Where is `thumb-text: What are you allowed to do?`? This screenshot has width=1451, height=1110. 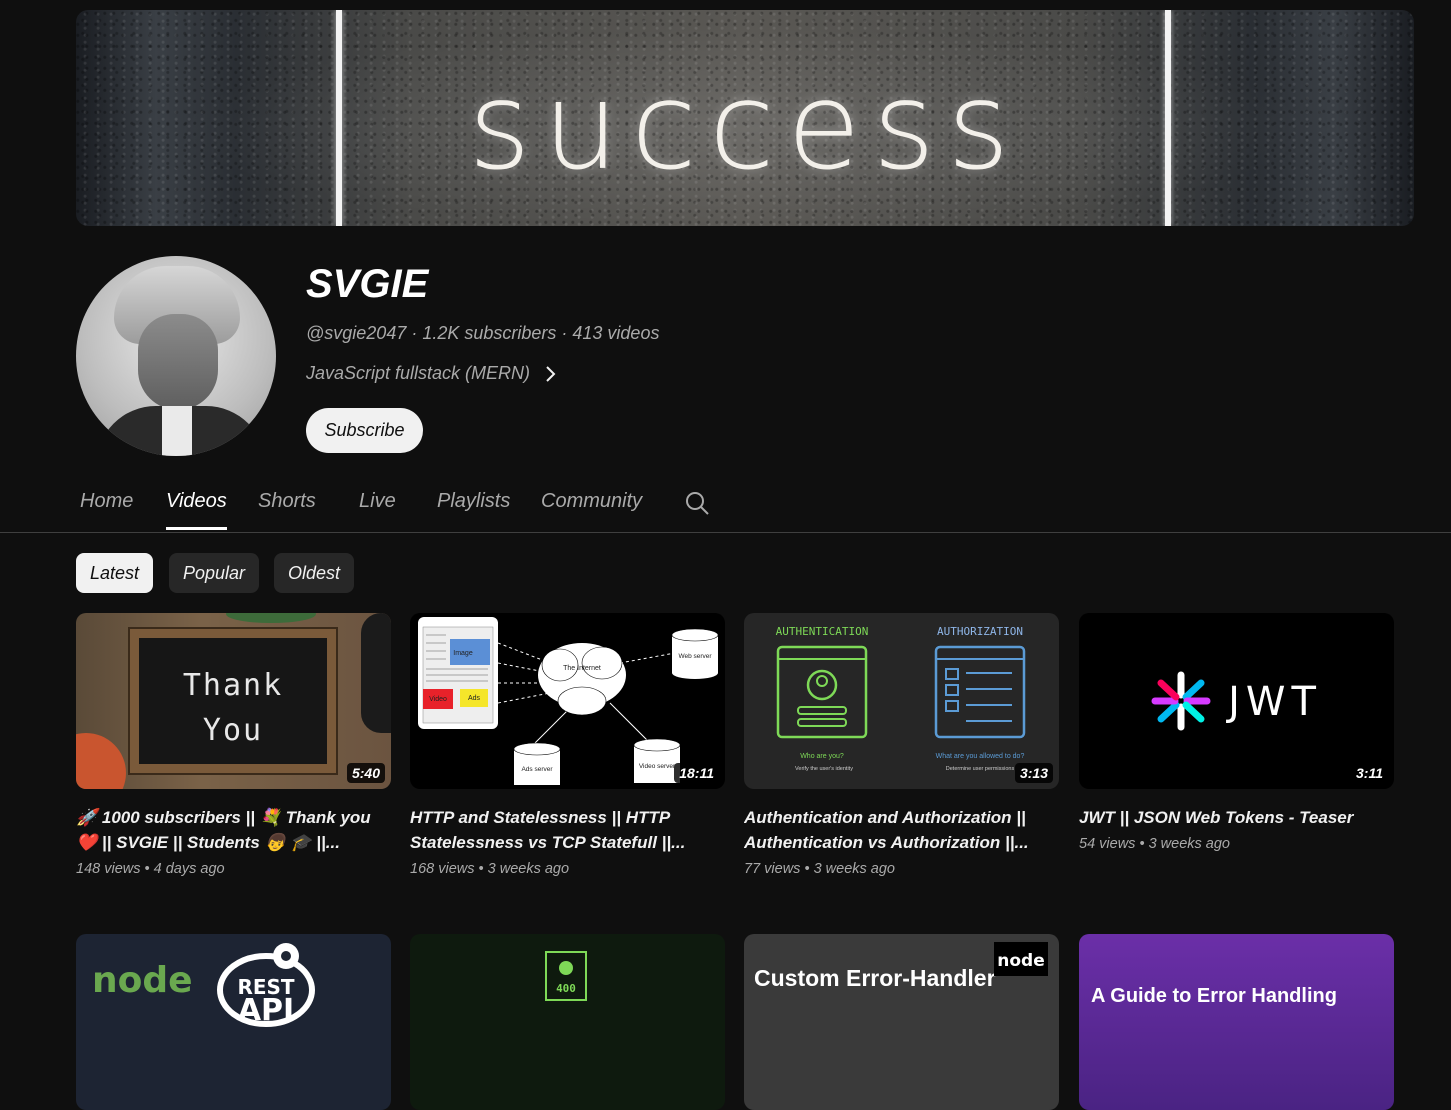
thumb-text: What are you allowed to do? is located at coordinates (980, 756).